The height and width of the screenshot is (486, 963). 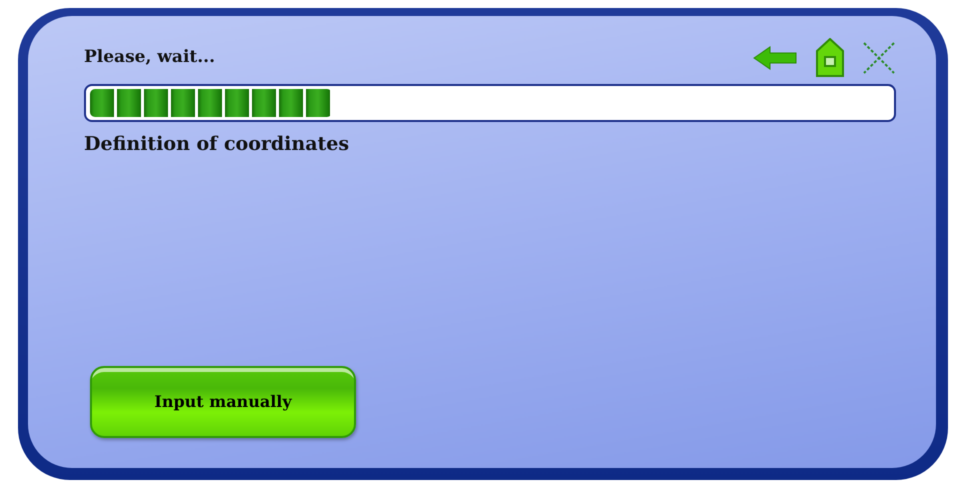 What do you see at coordinates (830, 58) in the screenshot?
I see `home-button` at bounding box center [830, 58].